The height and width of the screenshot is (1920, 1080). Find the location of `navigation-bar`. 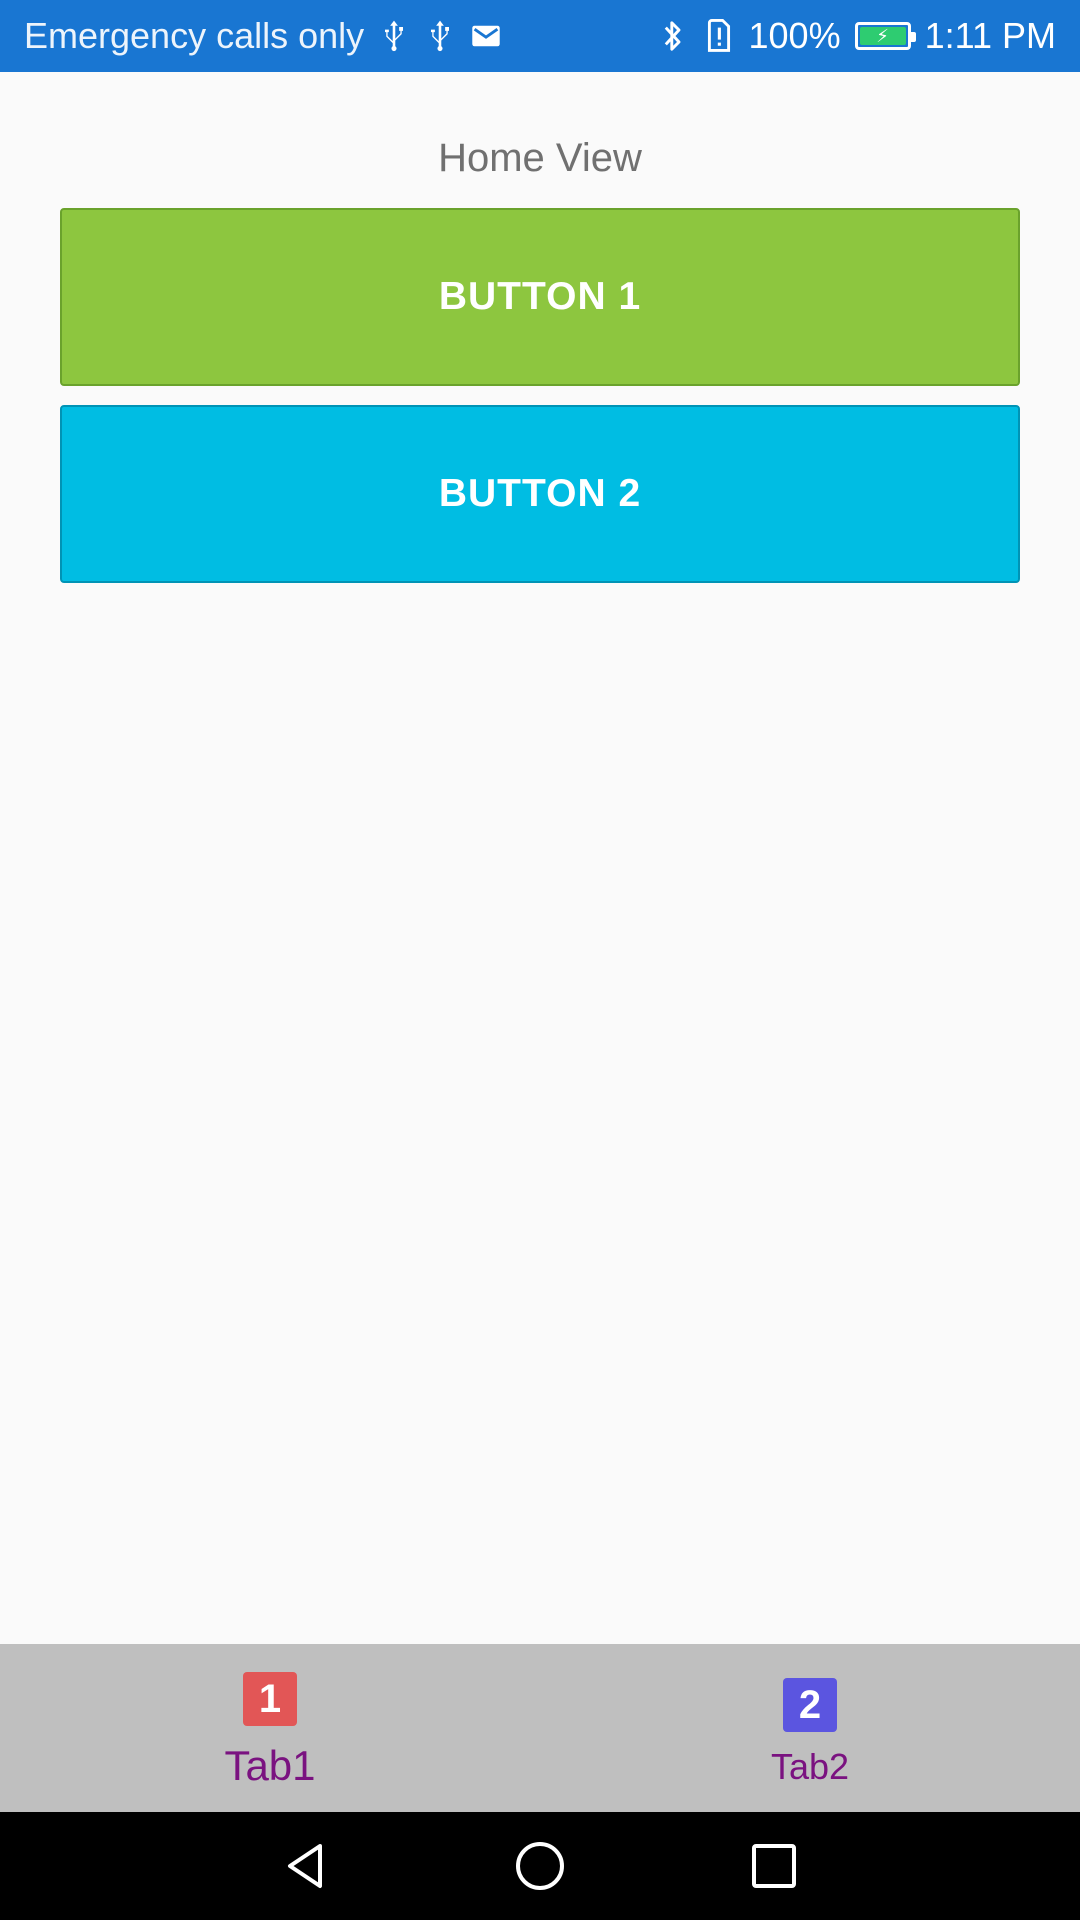

navigation-bar is located at coordinates (540, 1866).